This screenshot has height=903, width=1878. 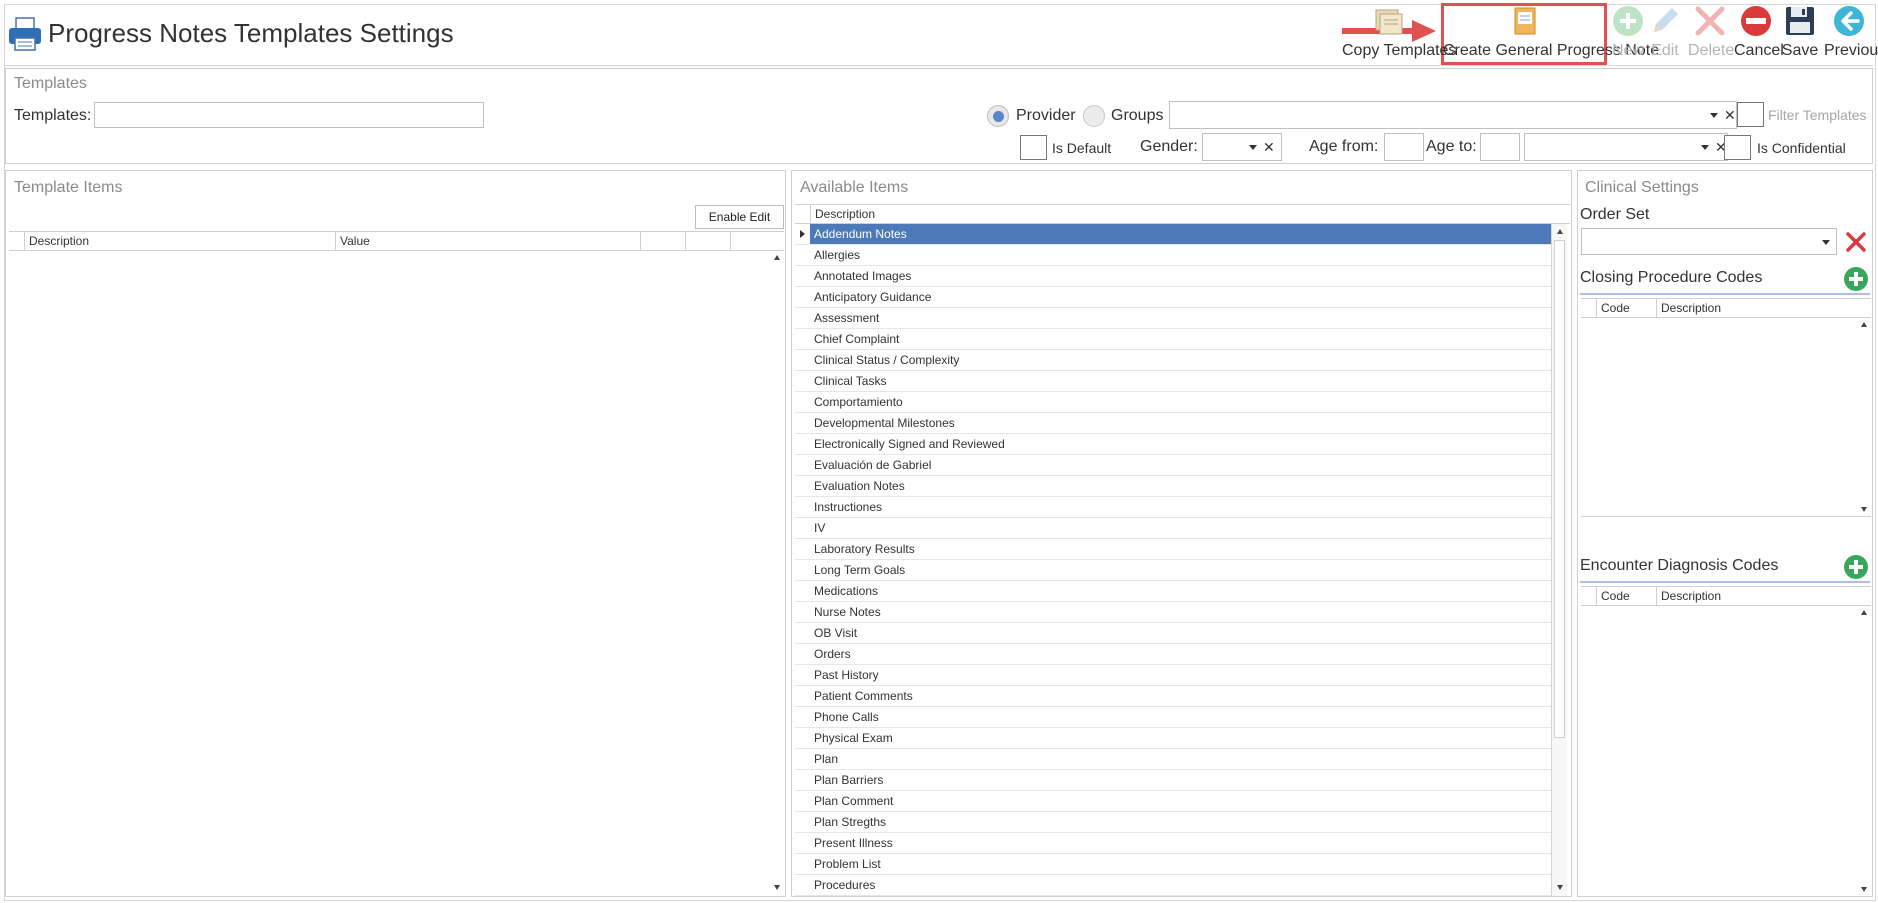 What do you see at coordinates (1180, 759) in the screenshot?
I see `list-item: Plan` at bounding box center [1180, 759].